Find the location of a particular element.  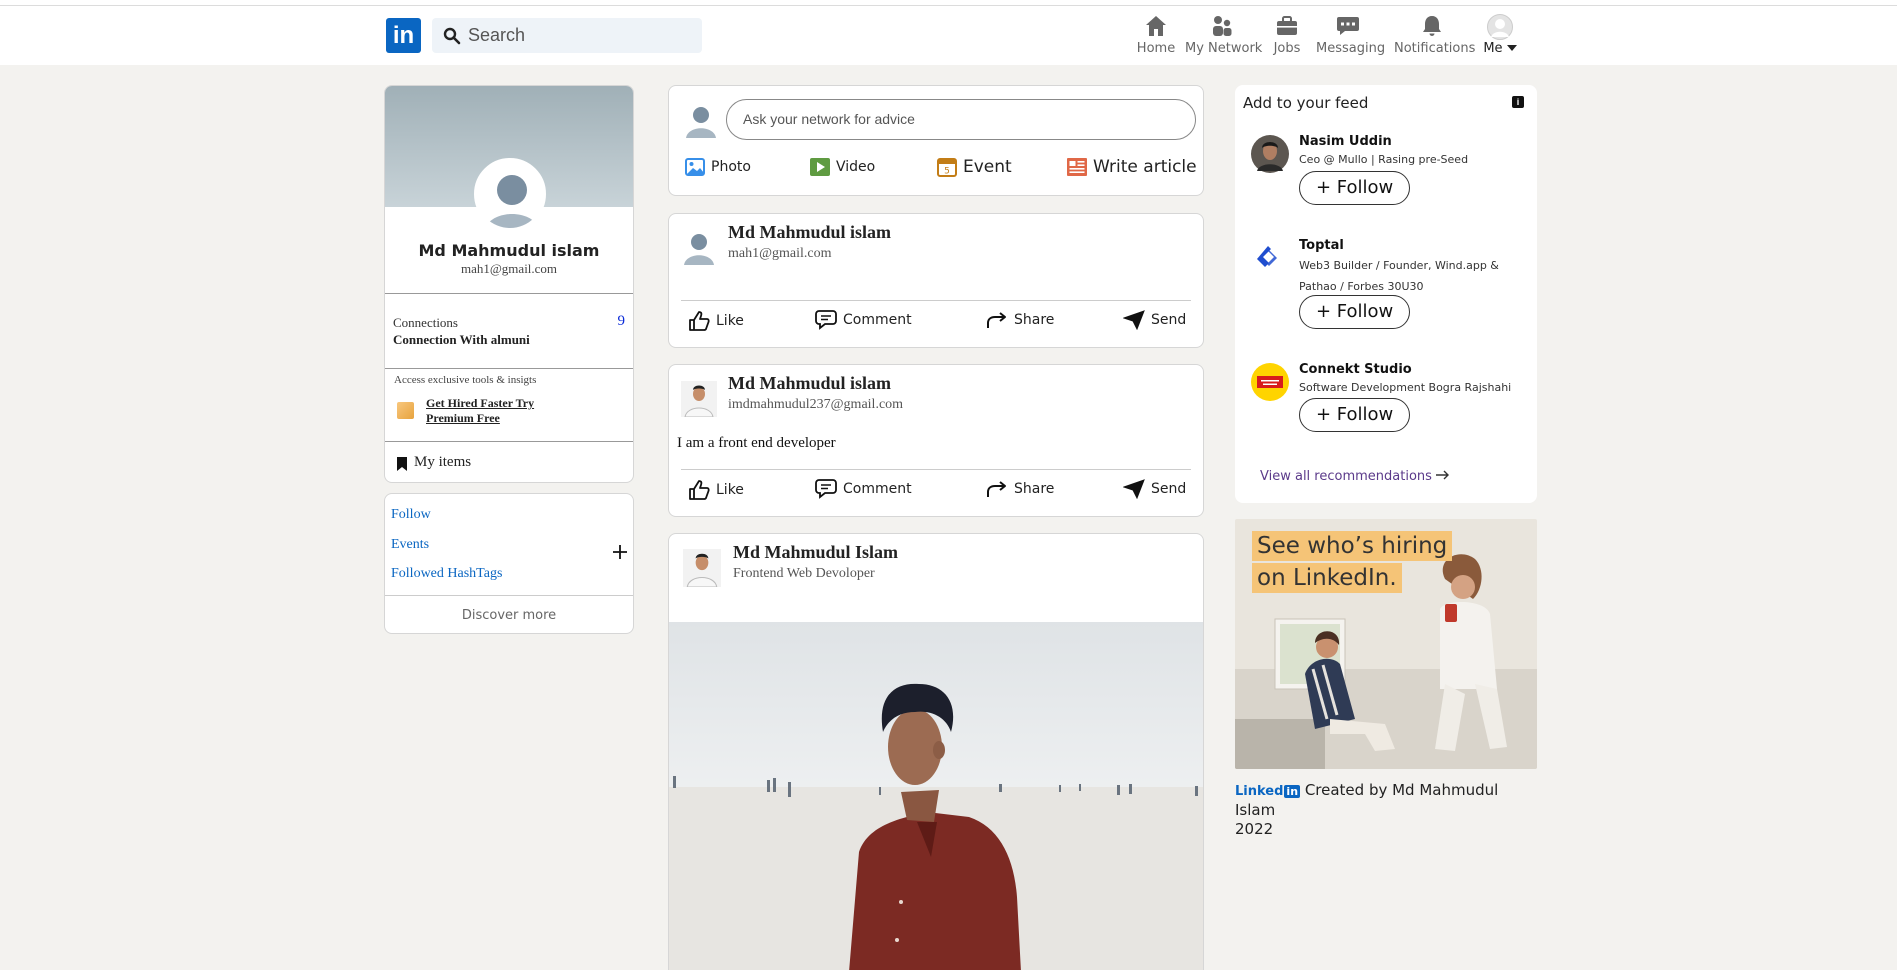

hiring-ad: See who’s hiring on LinkedIn. is located at coordinates (1386, 644).